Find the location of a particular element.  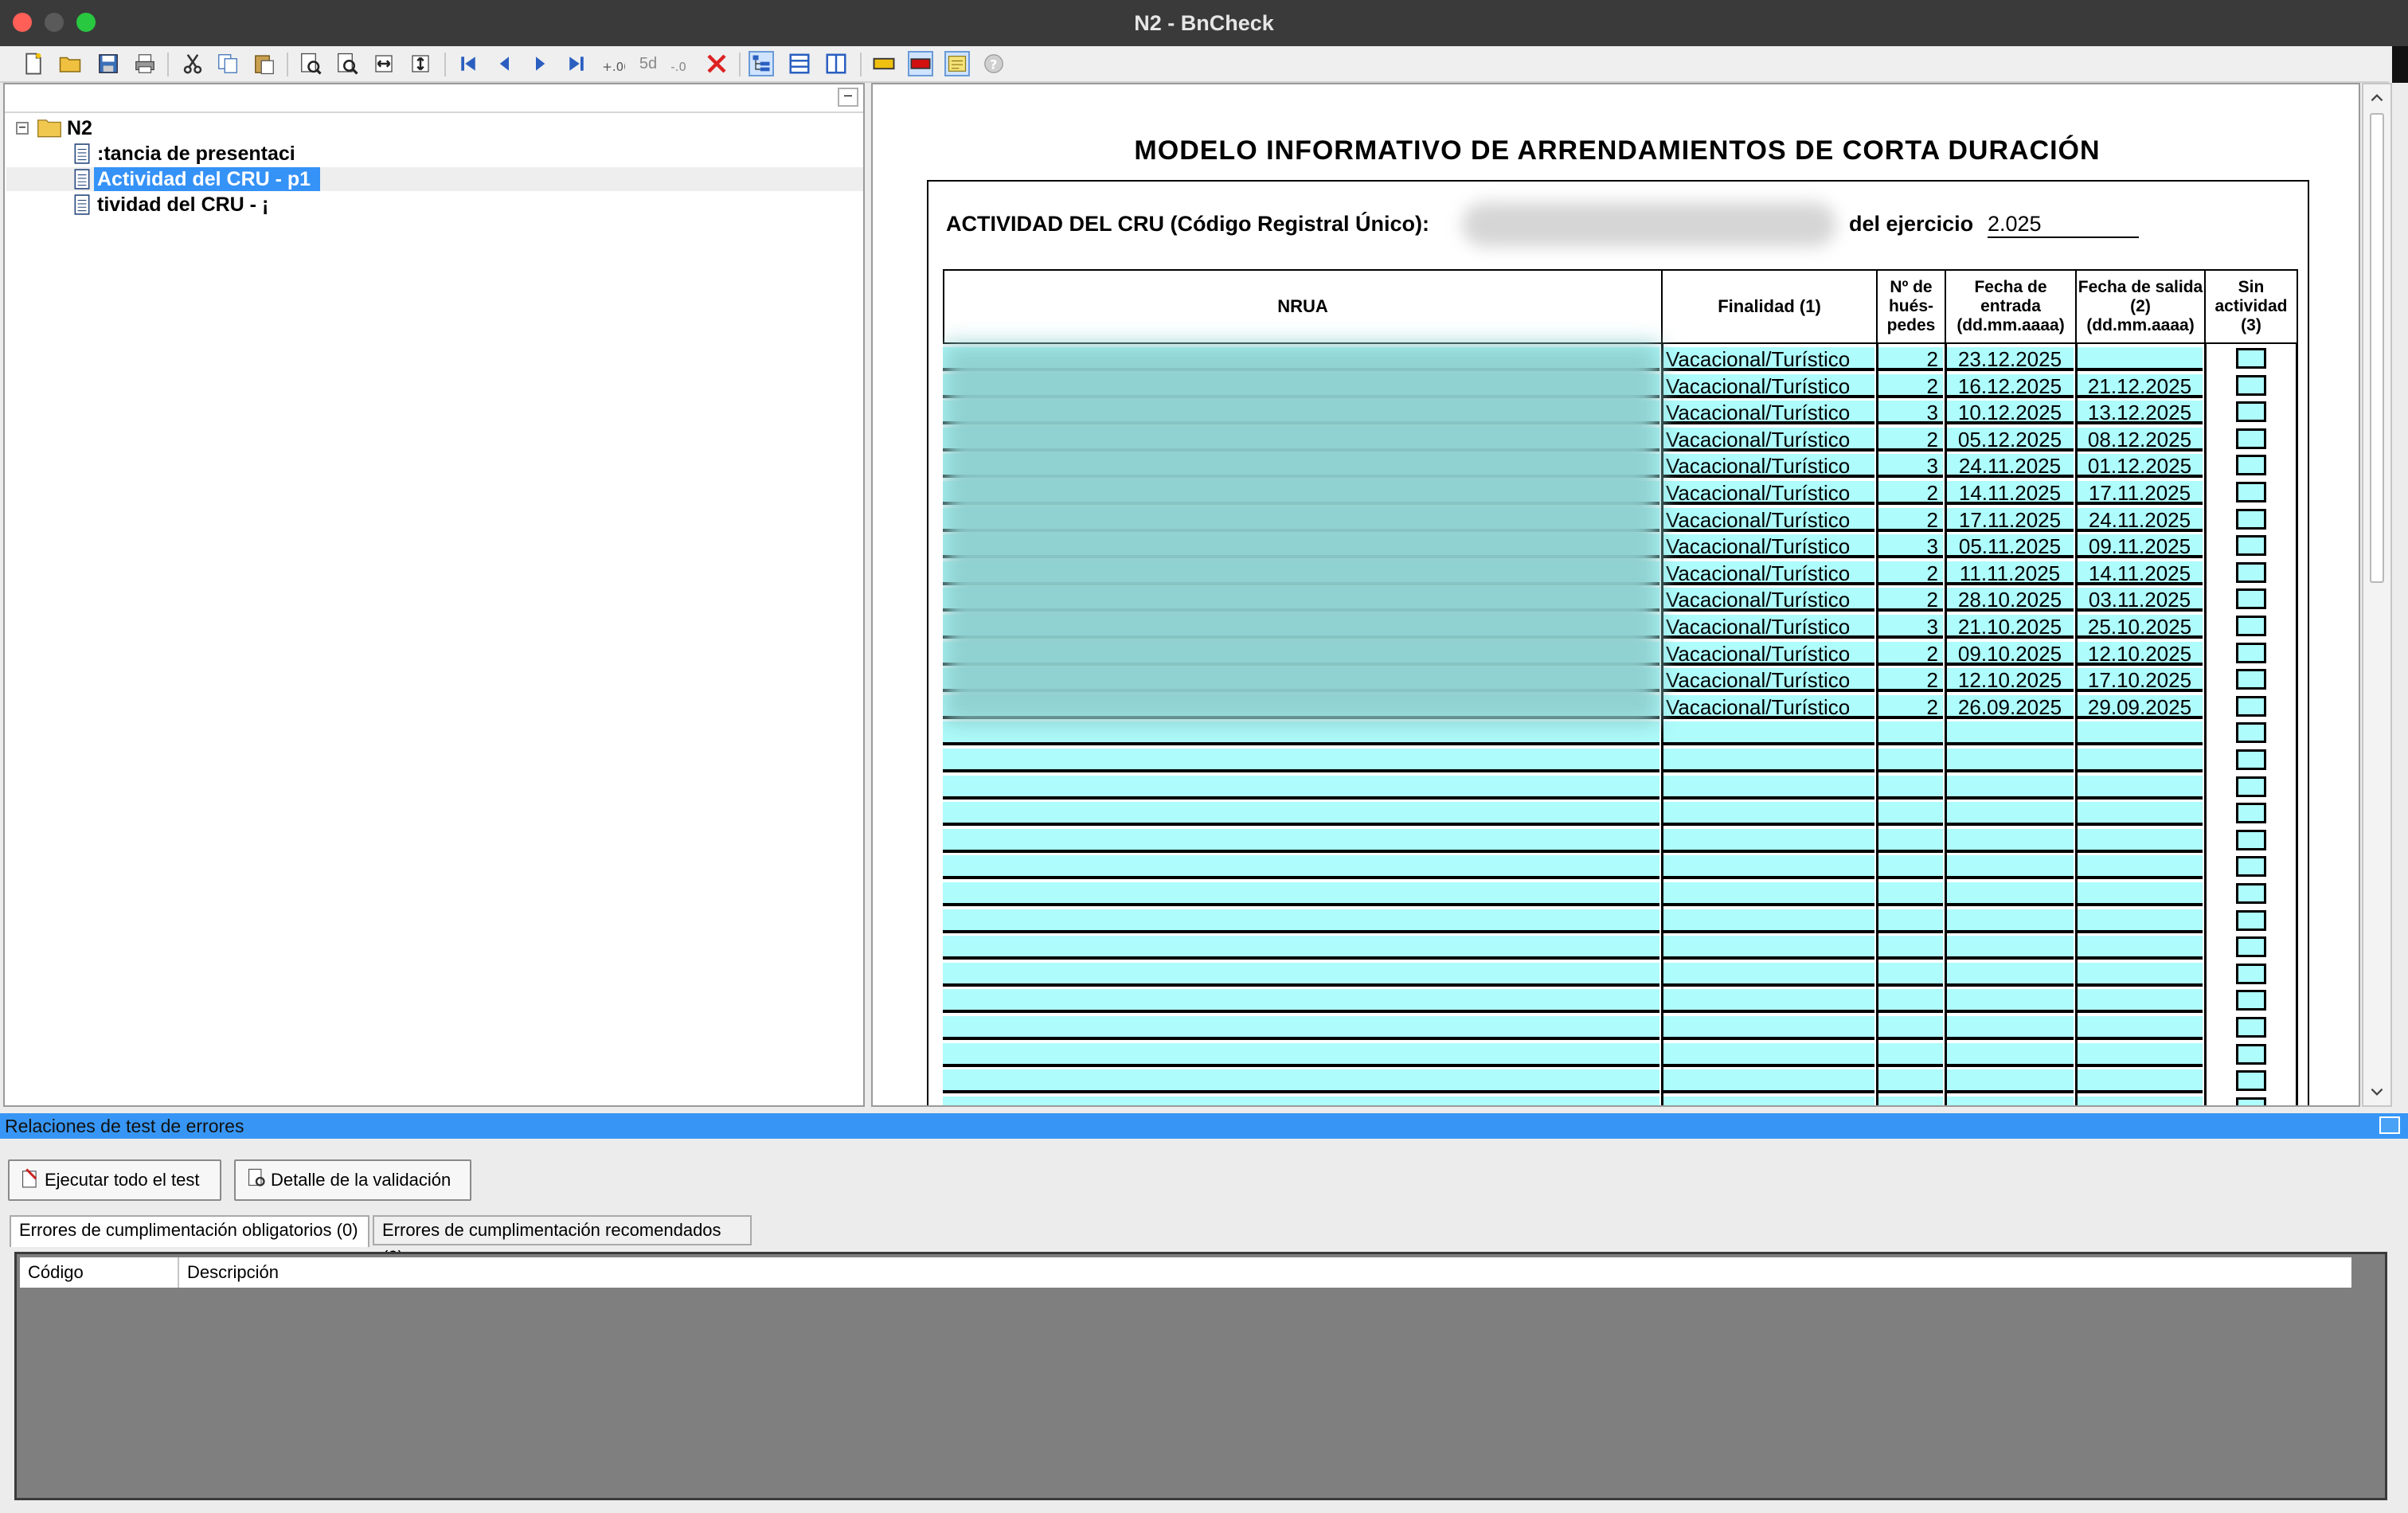

notes-icon is located at coordinates (957, 63).